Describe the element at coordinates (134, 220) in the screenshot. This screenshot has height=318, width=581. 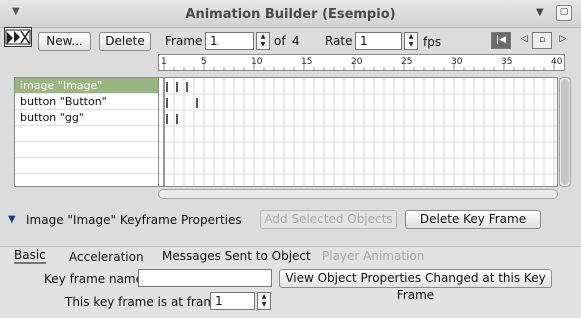
I see `keyframe-properties-title: Image "Image" Keyframe Properties` at that location.